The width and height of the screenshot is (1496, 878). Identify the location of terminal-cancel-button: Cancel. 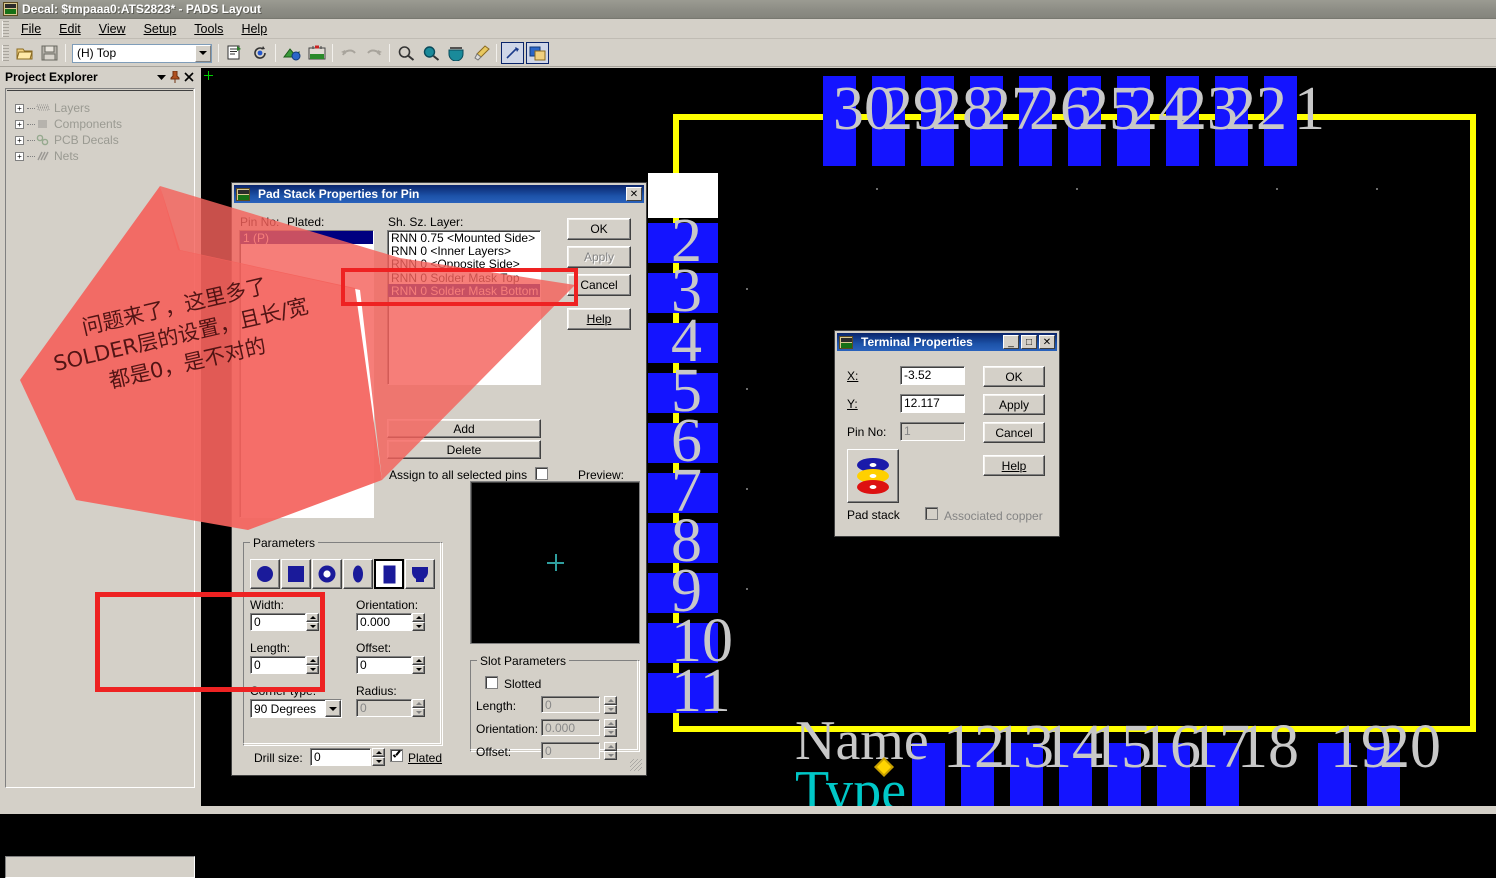
(1014, 432).